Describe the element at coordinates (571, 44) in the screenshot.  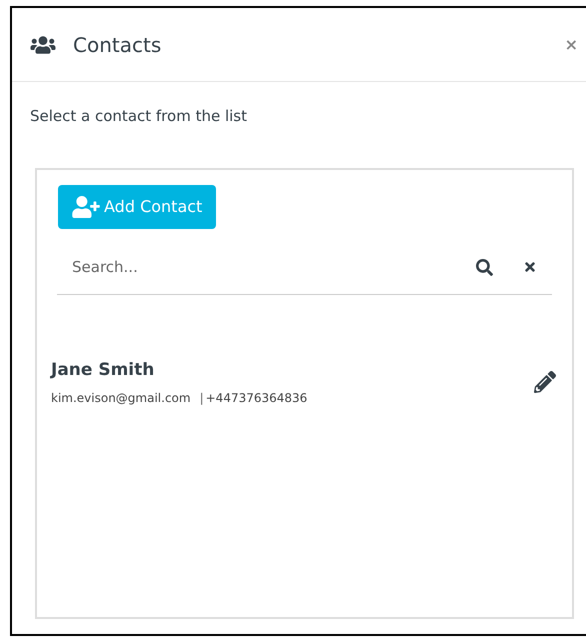
I see `close-button: ×` at that location.